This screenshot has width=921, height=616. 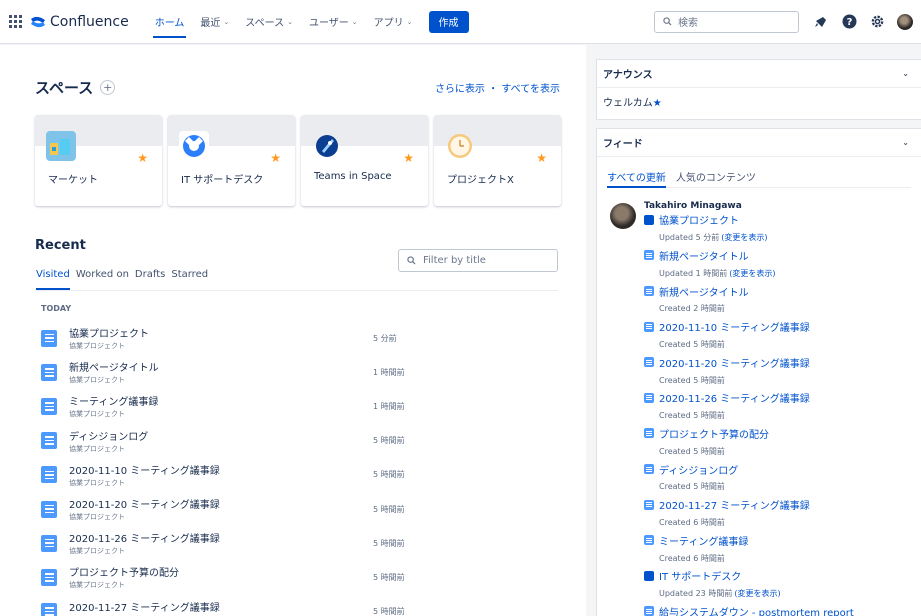 I want to click on list-item-text: 2020-11-10 ミーティング議事録 協業プロジェクト, so click(x=144, y=475).